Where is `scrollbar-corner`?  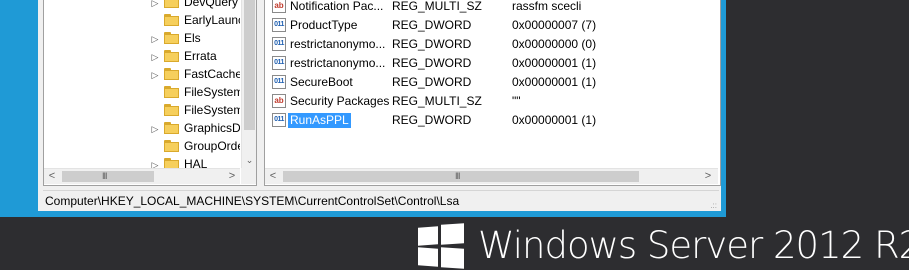 scrollbar-corner is located at coordinates (248, 176).